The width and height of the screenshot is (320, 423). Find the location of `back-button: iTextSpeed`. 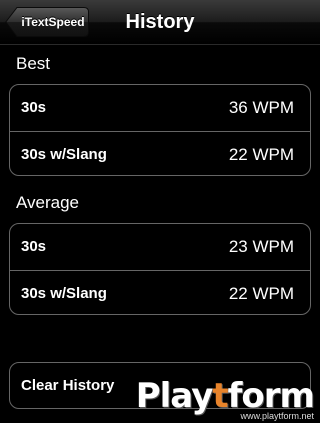

back-button: iTextSpeed is located at coordinates (47, 22).